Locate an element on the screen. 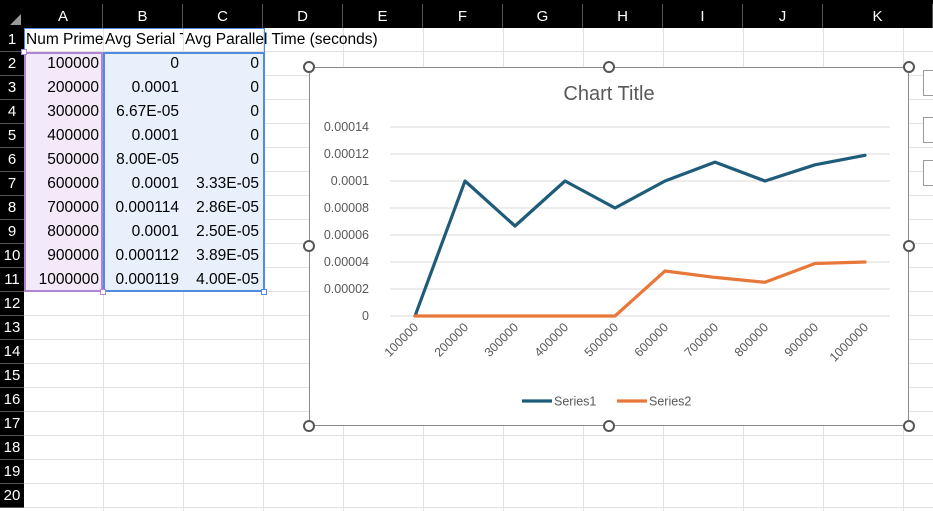  column-header-b: B is located at coordinates (143, 16).